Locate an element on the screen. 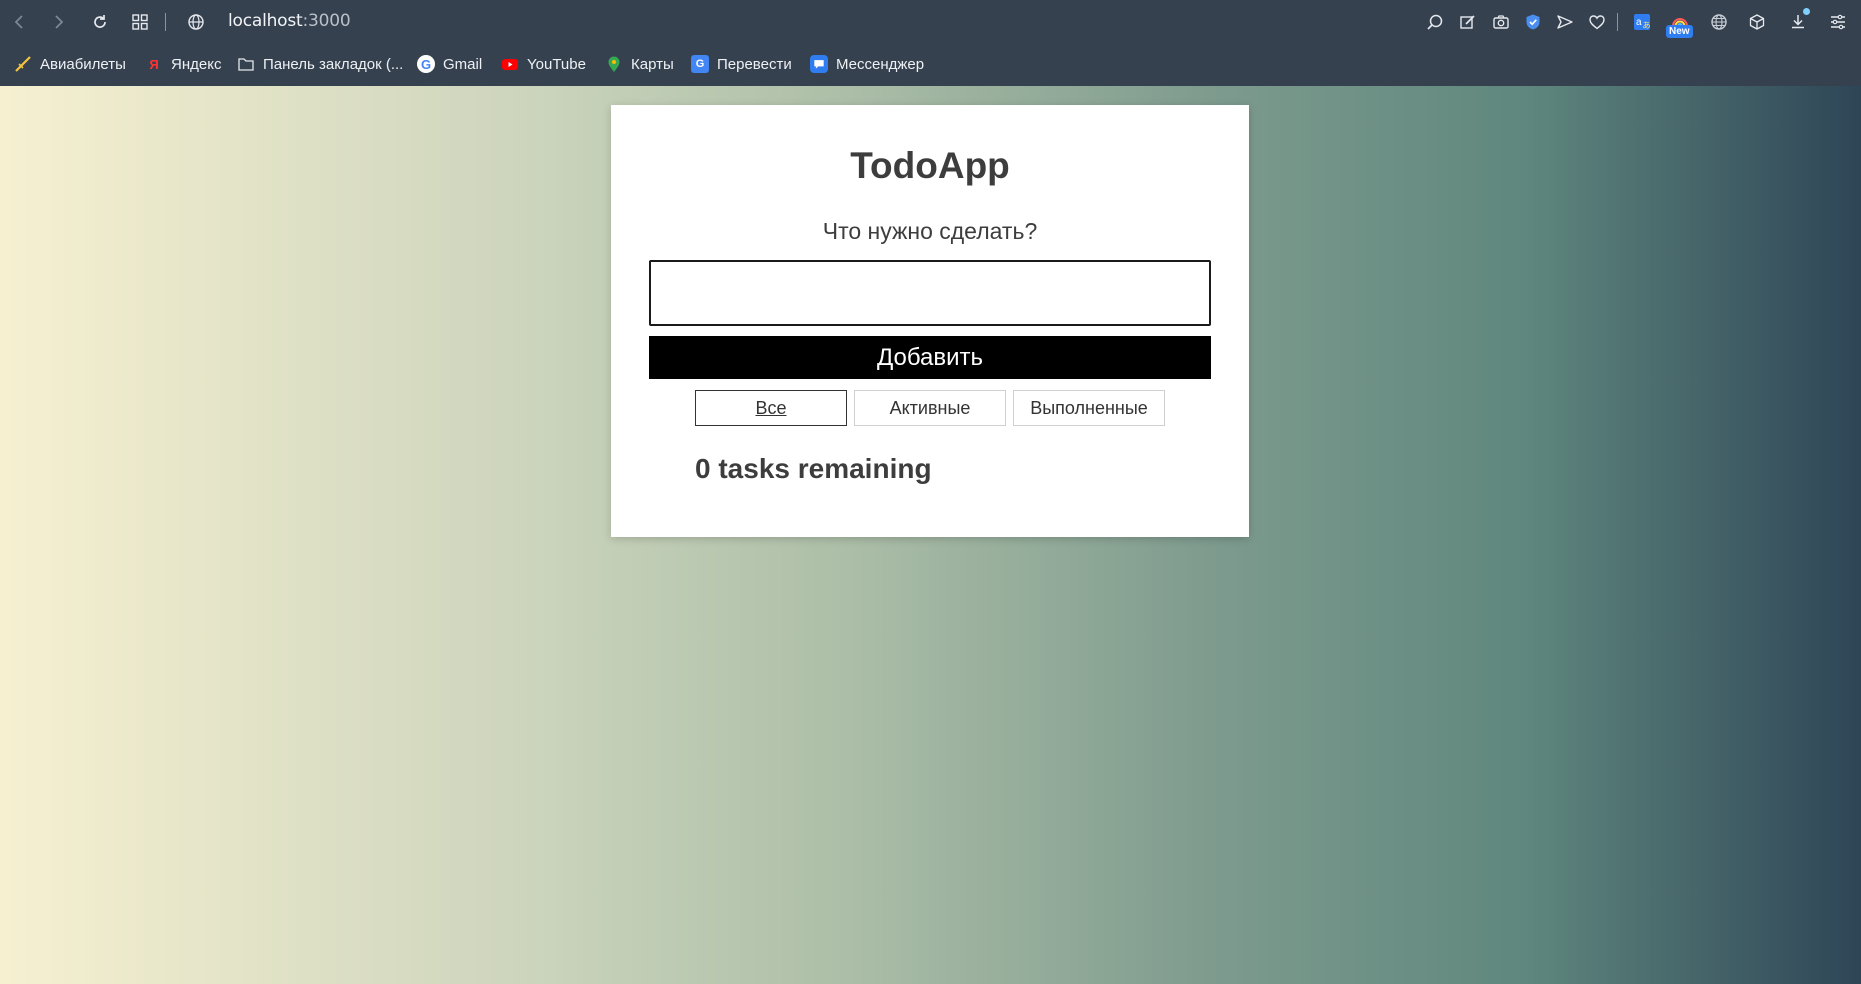  translate-ext-icon: aあ is located at coordinates (1642, 22).